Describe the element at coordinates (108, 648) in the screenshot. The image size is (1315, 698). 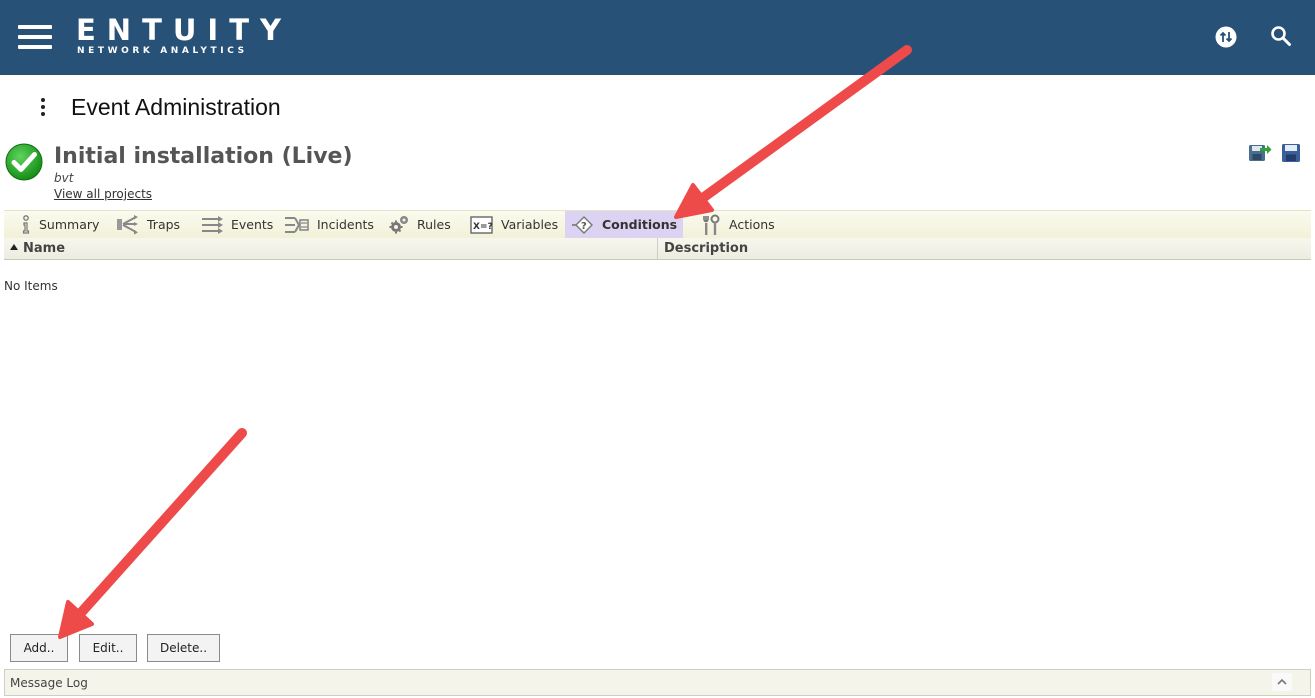
I see `edit-button: Edit..` at that location.